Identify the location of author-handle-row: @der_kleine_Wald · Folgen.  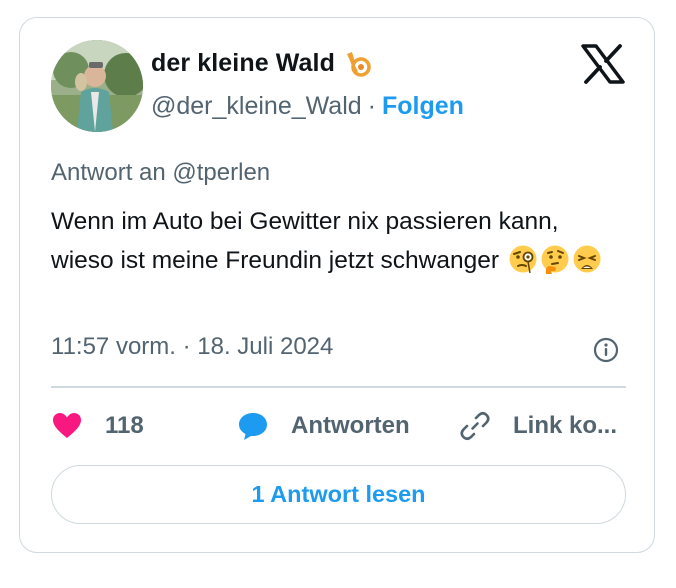
(307, 106).